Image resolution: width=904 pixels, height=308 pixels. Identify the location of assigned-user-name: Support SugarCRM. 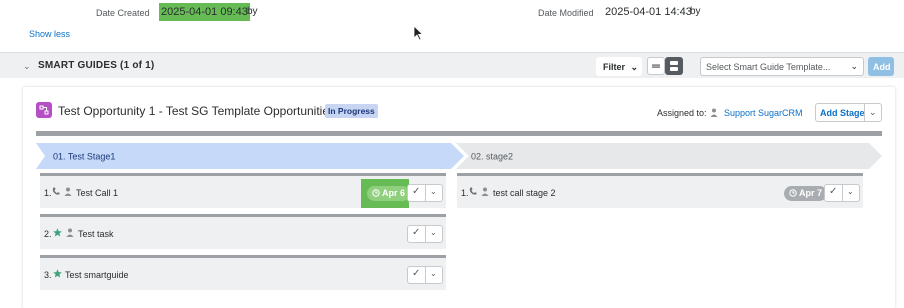
(763, 113).